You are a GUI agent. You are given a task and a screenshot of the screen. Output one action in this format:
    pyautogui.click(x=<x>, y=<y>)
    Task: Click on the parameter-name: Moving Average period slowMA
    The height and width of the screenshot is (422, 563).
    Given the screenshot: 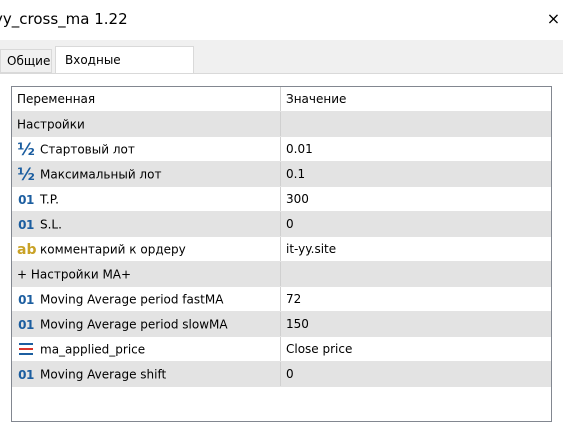 What is the action you would take?
    pyautogui.click(x=134, y=324)
    